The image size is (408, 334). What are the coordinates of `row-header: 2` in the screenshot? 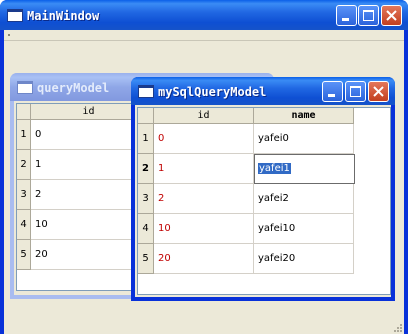 It's located at (24, 165).